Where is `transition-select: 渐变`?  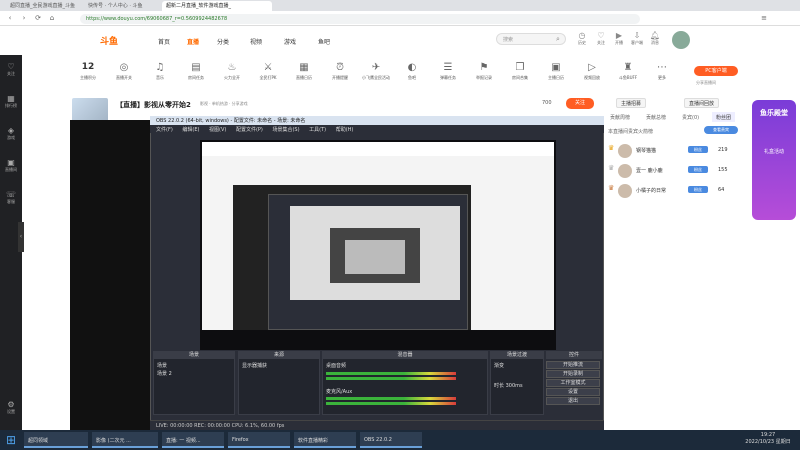 transition-select: 渐变 is located at coordinates (499, 365).